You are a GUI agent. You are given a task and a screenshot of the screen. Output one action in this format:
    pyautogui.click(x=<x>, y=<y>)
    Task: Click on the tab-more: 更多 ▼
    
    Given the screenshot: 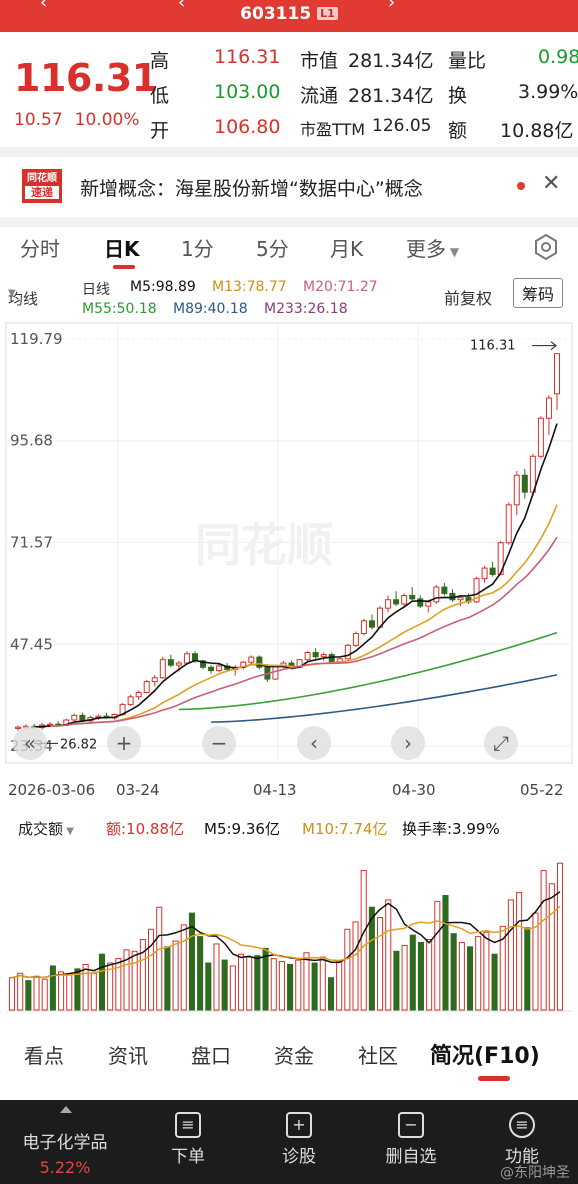 What is the action you would take?
    pyautogui.click(x=432, y=247)
    